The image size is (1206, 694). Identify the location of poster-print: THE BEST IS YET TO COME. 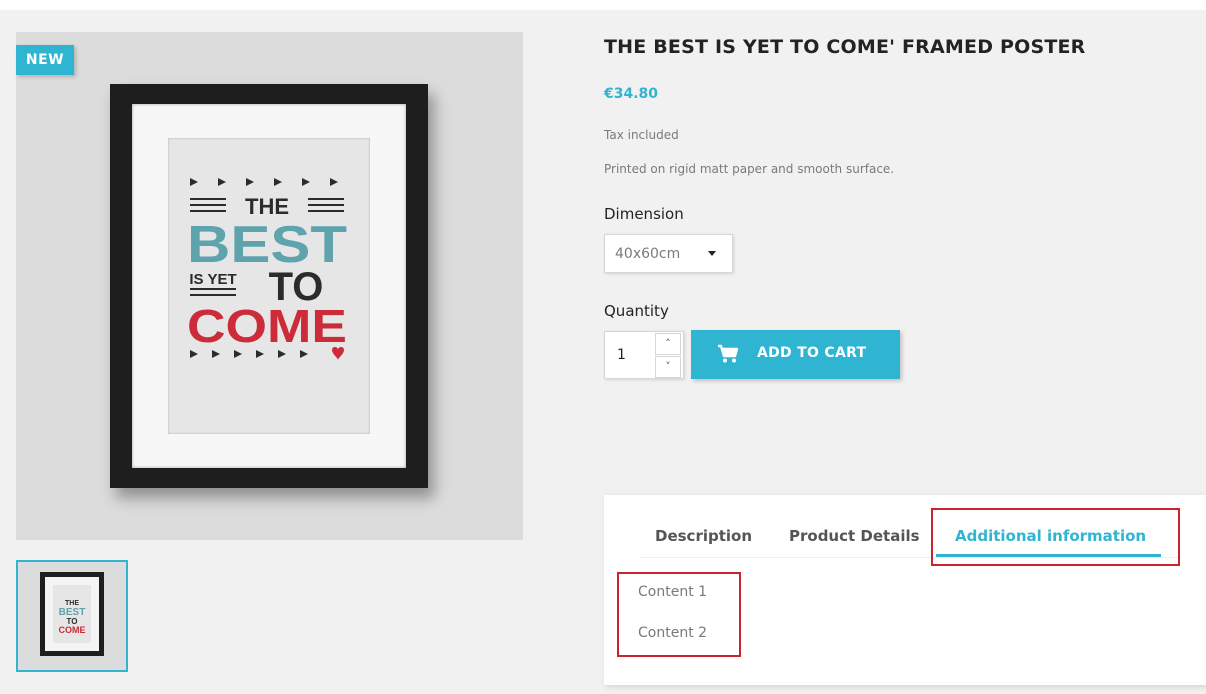
(269, 286).